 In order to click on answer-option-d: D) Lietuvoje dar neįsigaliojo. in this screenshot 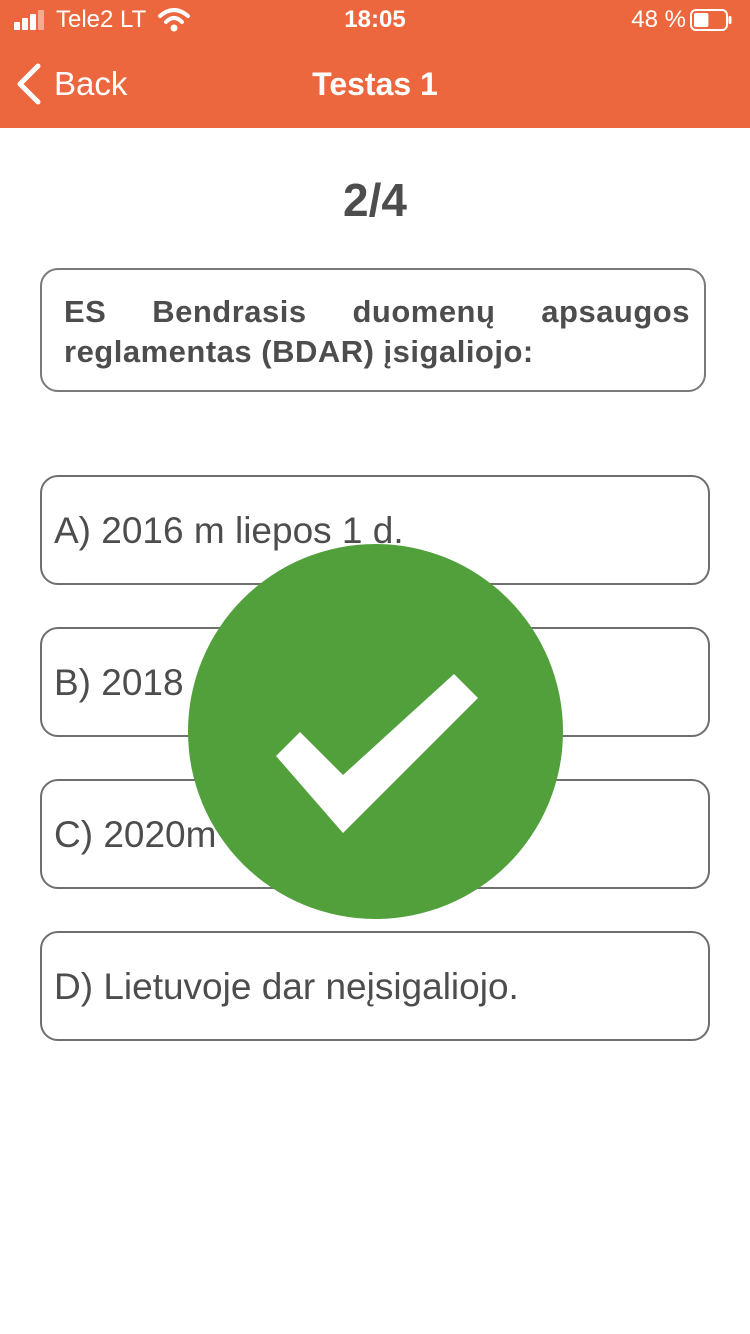, I will do `click(375, 986)`.